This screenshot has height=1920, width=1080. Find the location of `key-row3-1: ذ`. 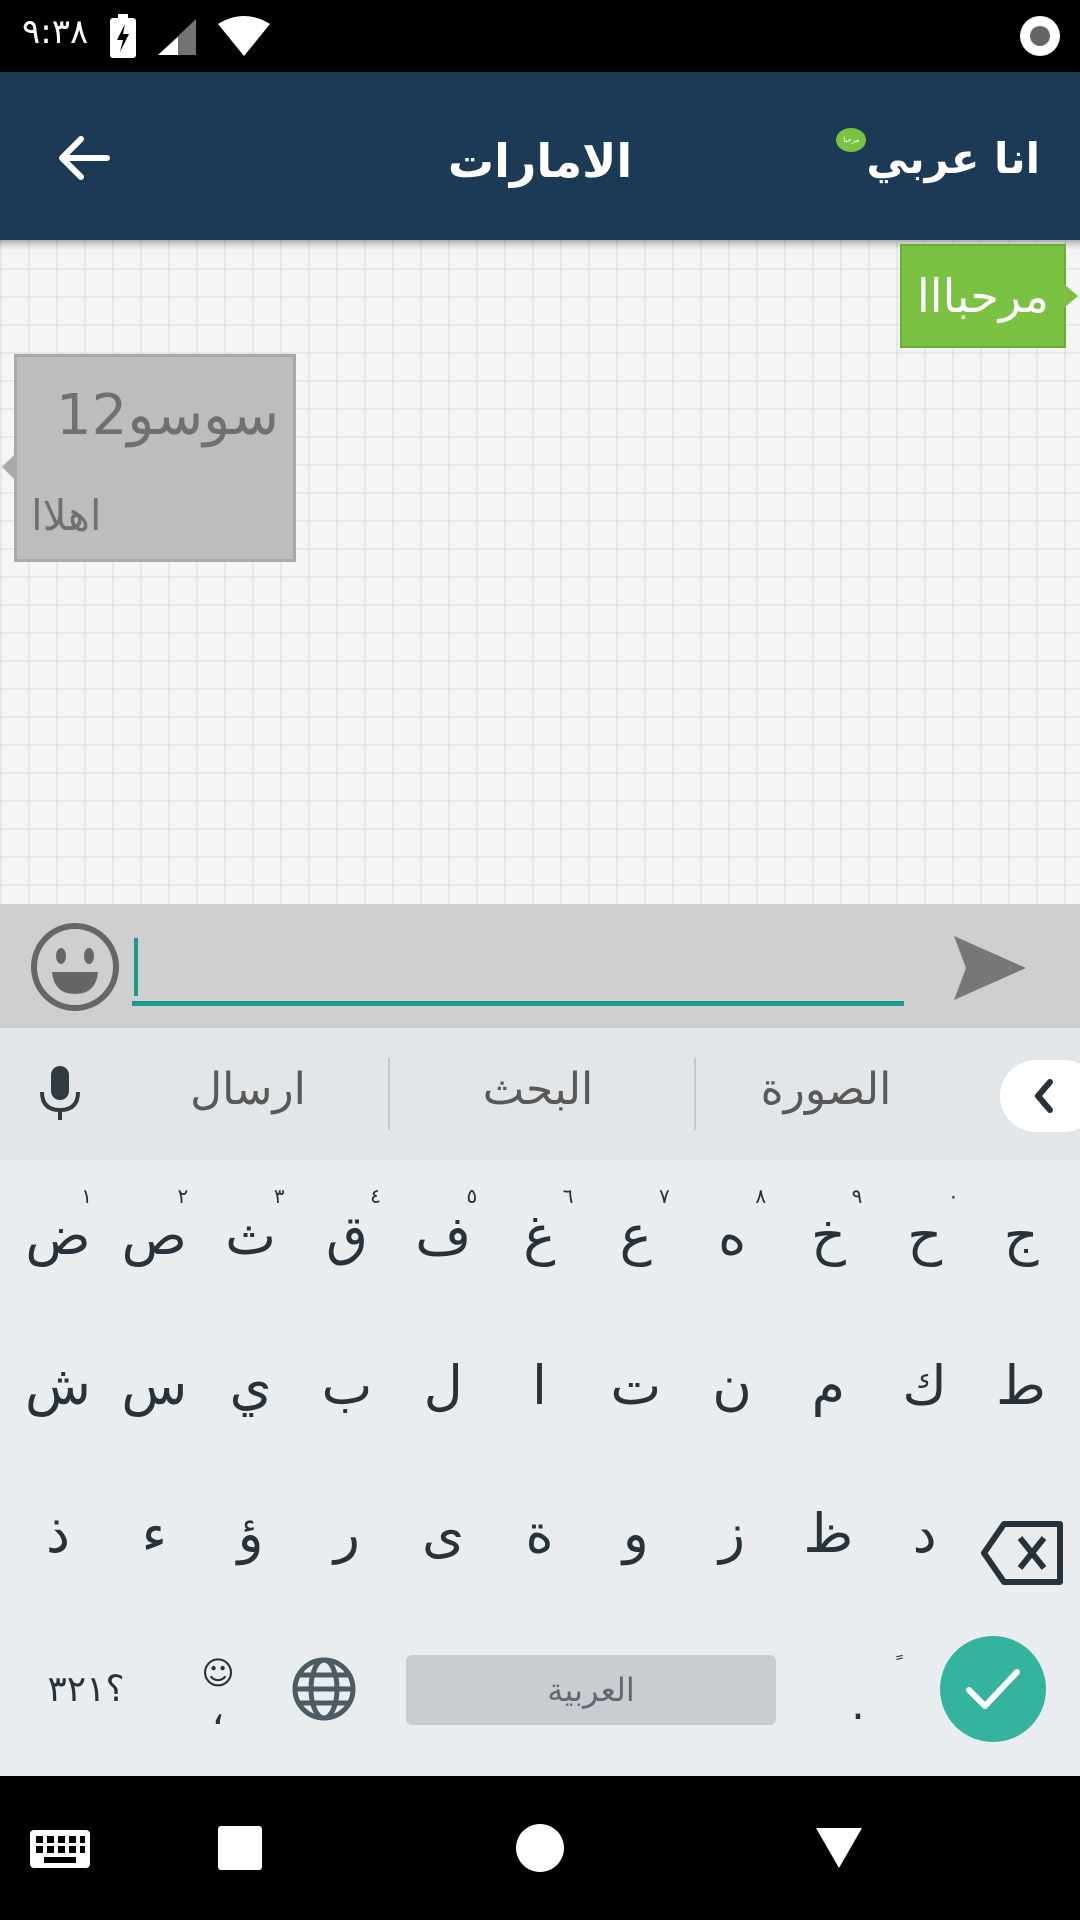

key-row3-1: ذ is located at coordinates (58, 1533).